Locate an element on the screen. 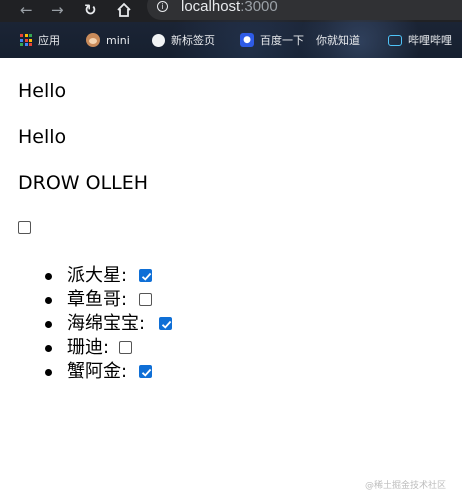  watermark: @稀土掘金技术社区 is located at coordinates (406, 486).